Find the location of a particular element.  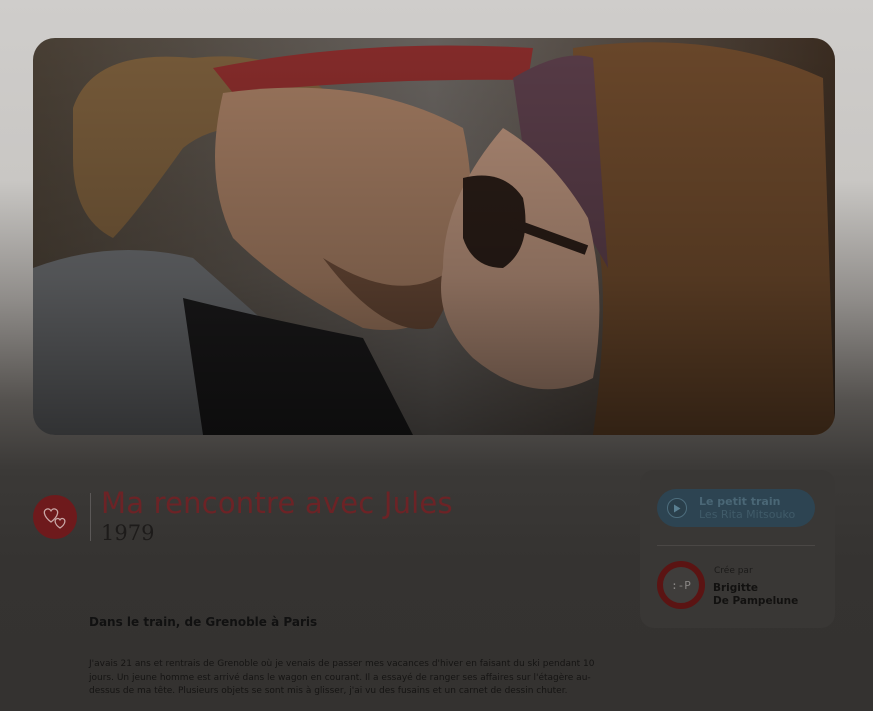

hearts-icon is located at coordinates (54, 518).